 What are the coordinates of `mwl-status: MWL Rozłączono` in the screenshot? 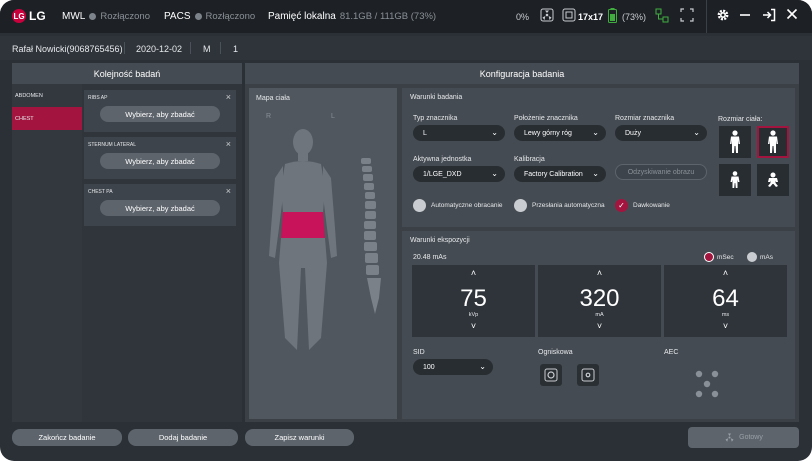 It's located at (106, 16).